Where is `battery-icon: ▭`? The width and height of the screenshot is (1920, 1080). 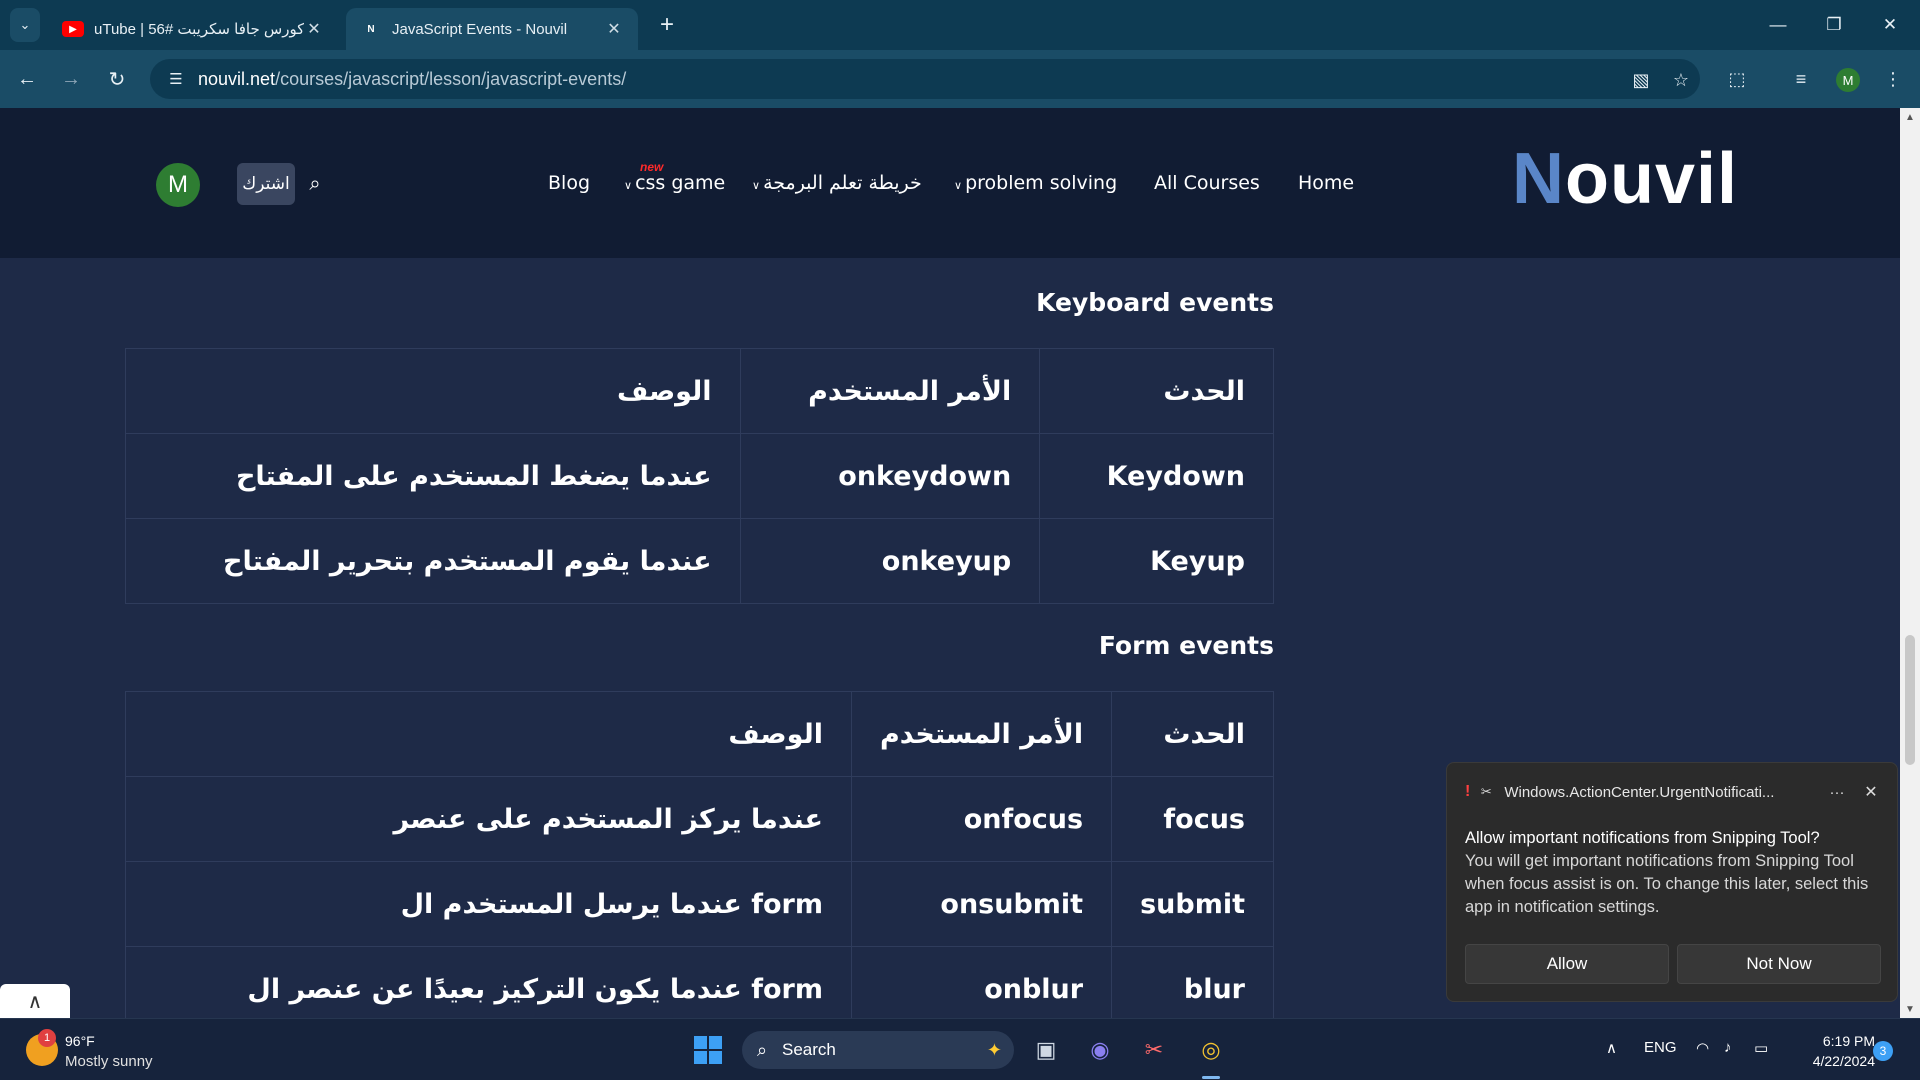 battery-icon: ▭ is located at coordinates (1761, 1048).